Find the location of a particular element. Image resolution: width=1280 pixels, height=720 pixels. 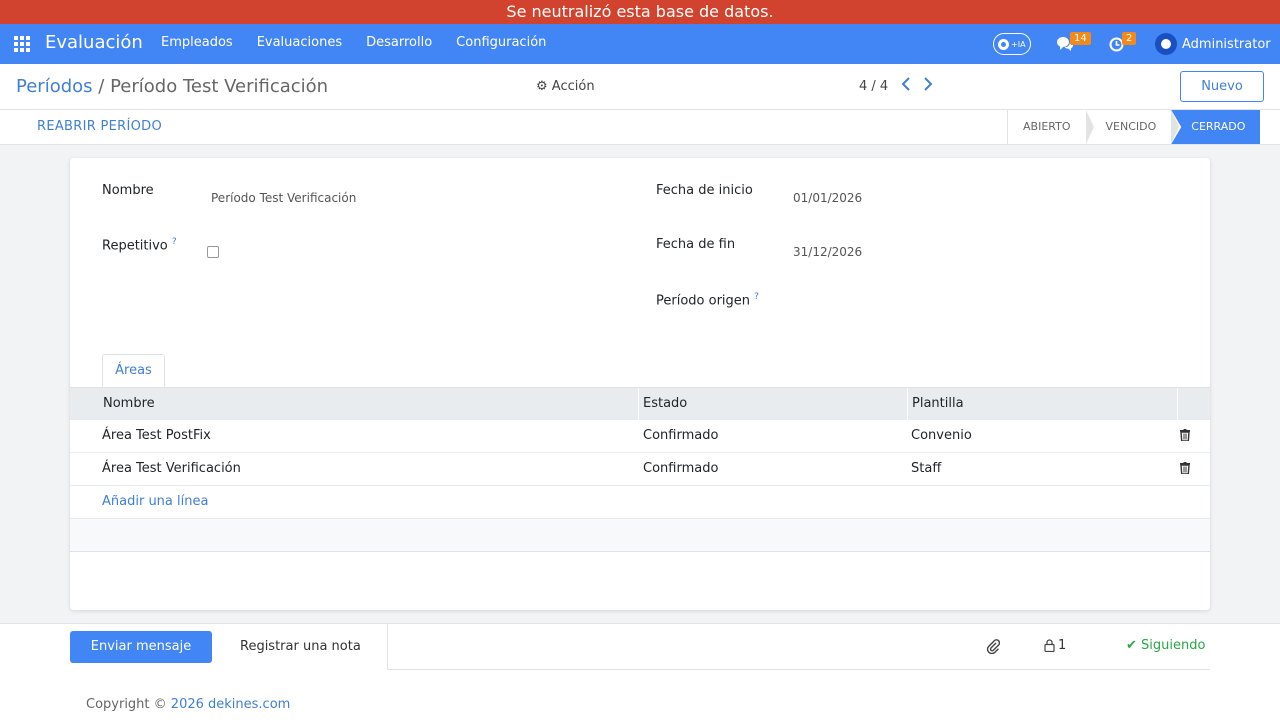

fecha-inicio-value: 01/01/2026 is located at coordinates (827, 198).